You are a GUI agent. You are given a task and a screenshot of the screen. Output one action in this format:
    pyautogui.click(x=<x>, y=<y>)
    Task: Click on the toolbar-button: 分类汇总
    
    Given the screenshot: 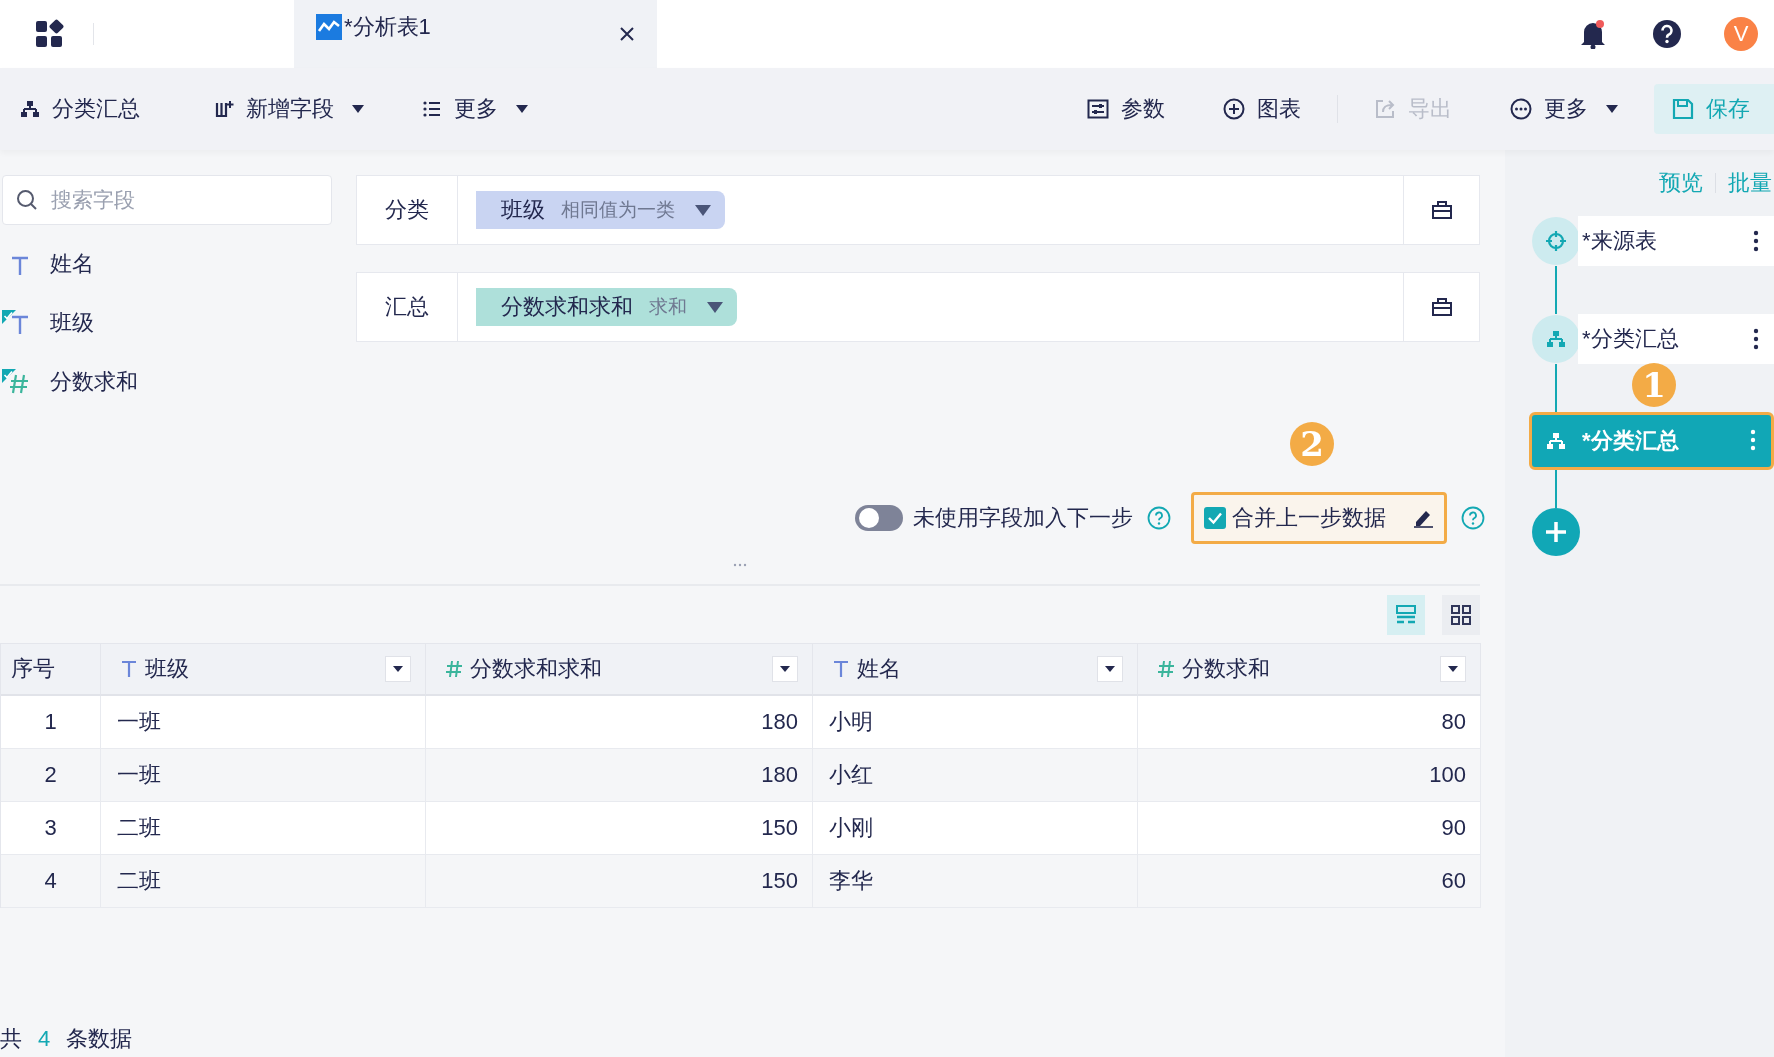 What is the action you would take?
    pyautogui.click(x=81, y=109)
    